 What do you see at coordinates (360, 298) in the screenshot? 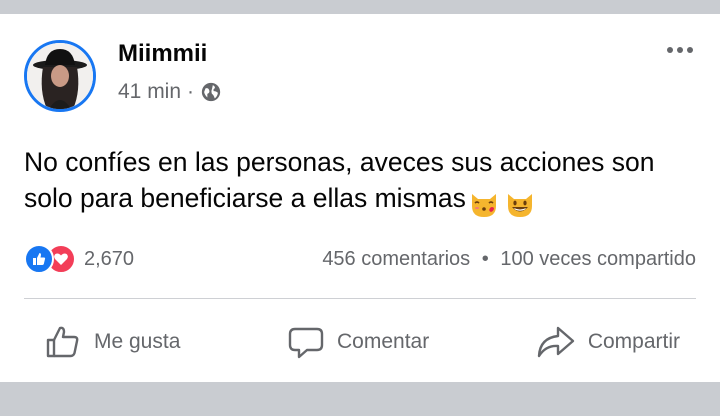
I see `divider` at bounding box center [360, 298].